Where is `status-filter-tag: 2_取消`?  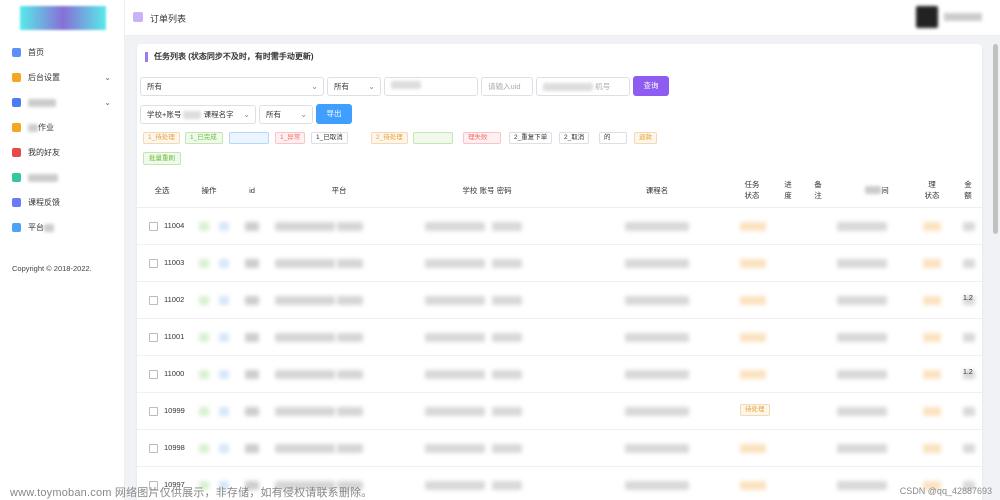
status-filter-tag: 2_取消 is located at coordinates (574, 138).